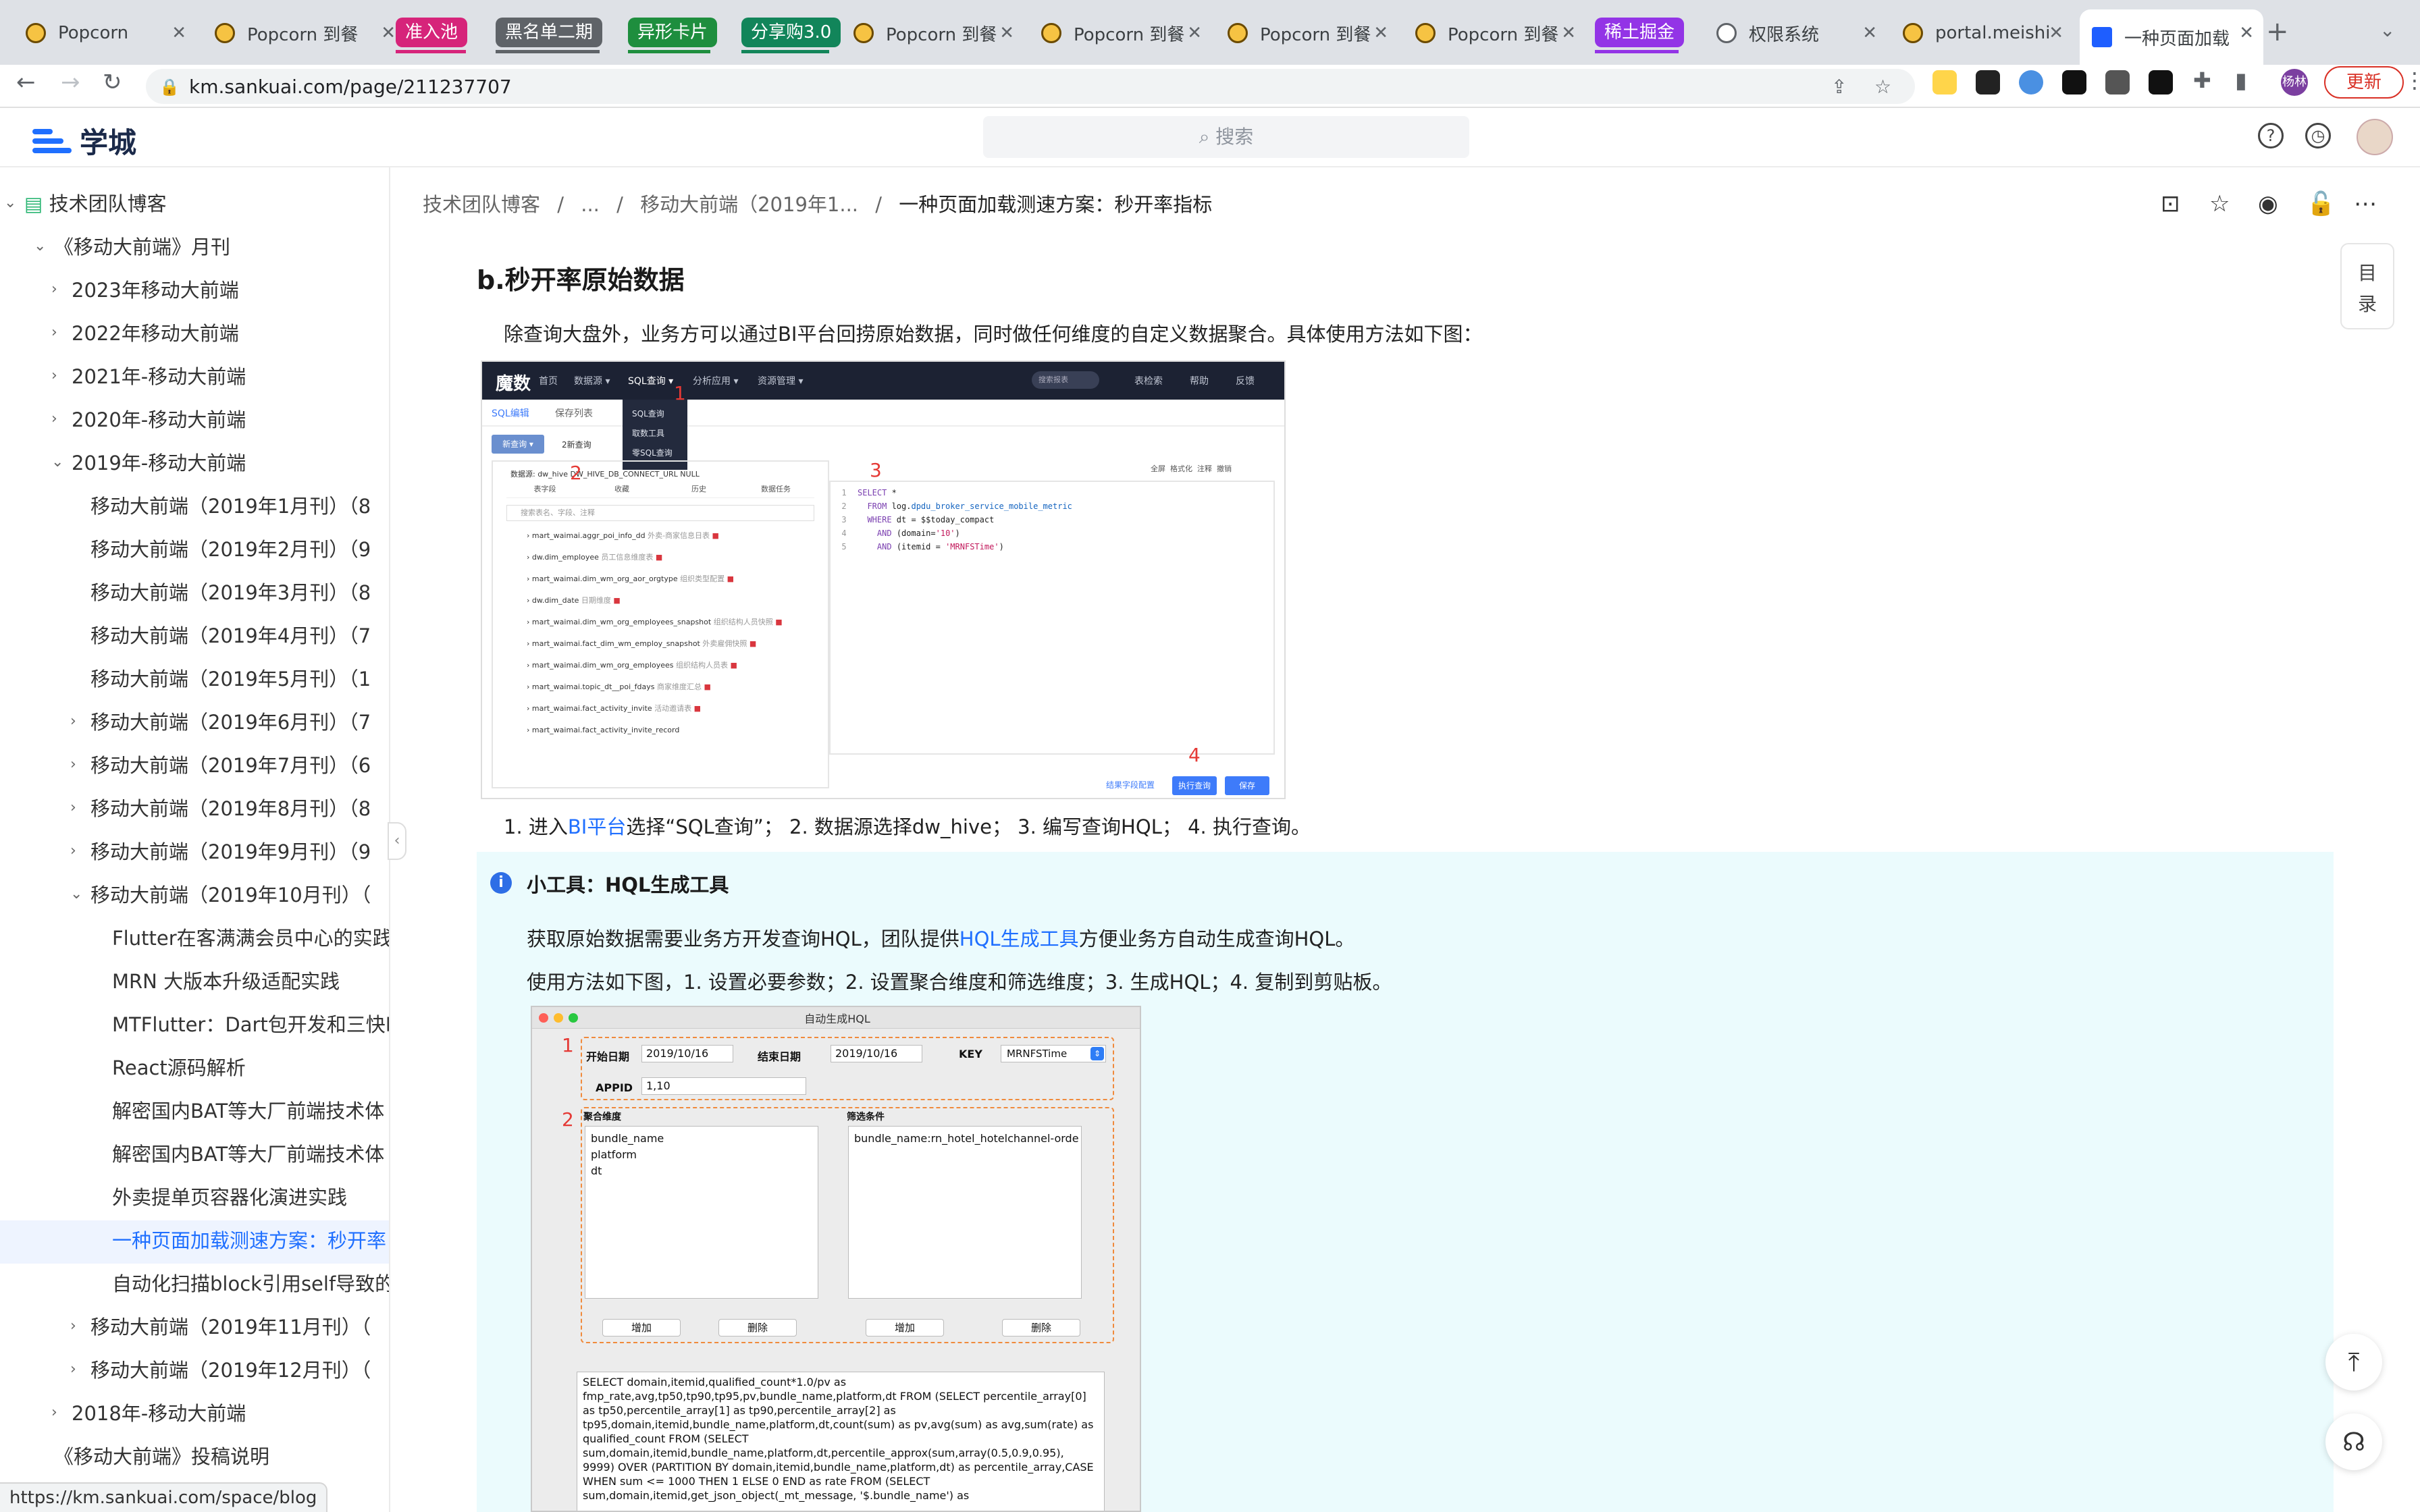 This screenshot has width=2420, height=1512. What do you see at coordinates (250, 1024) in the screenshot?
I see `sidebar-tree-item: MTFlutter：Dart包开发和三快F` at bounding box center [250, 1024].